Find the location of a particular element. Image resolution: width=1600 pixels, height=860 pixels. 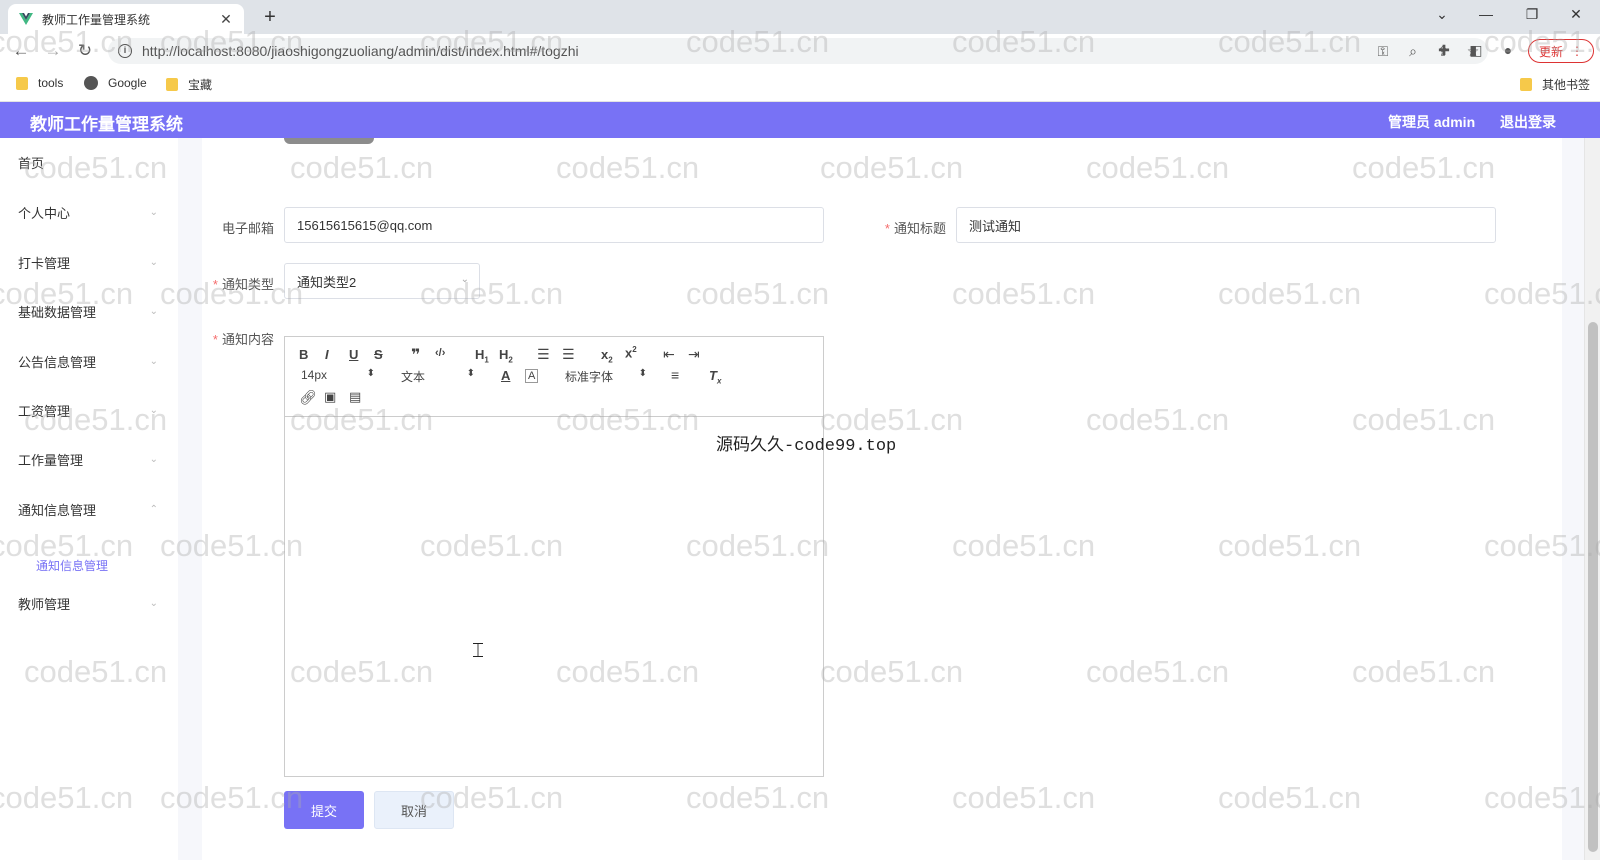

submit-button: 提交 is located at coordinates (324, 810).